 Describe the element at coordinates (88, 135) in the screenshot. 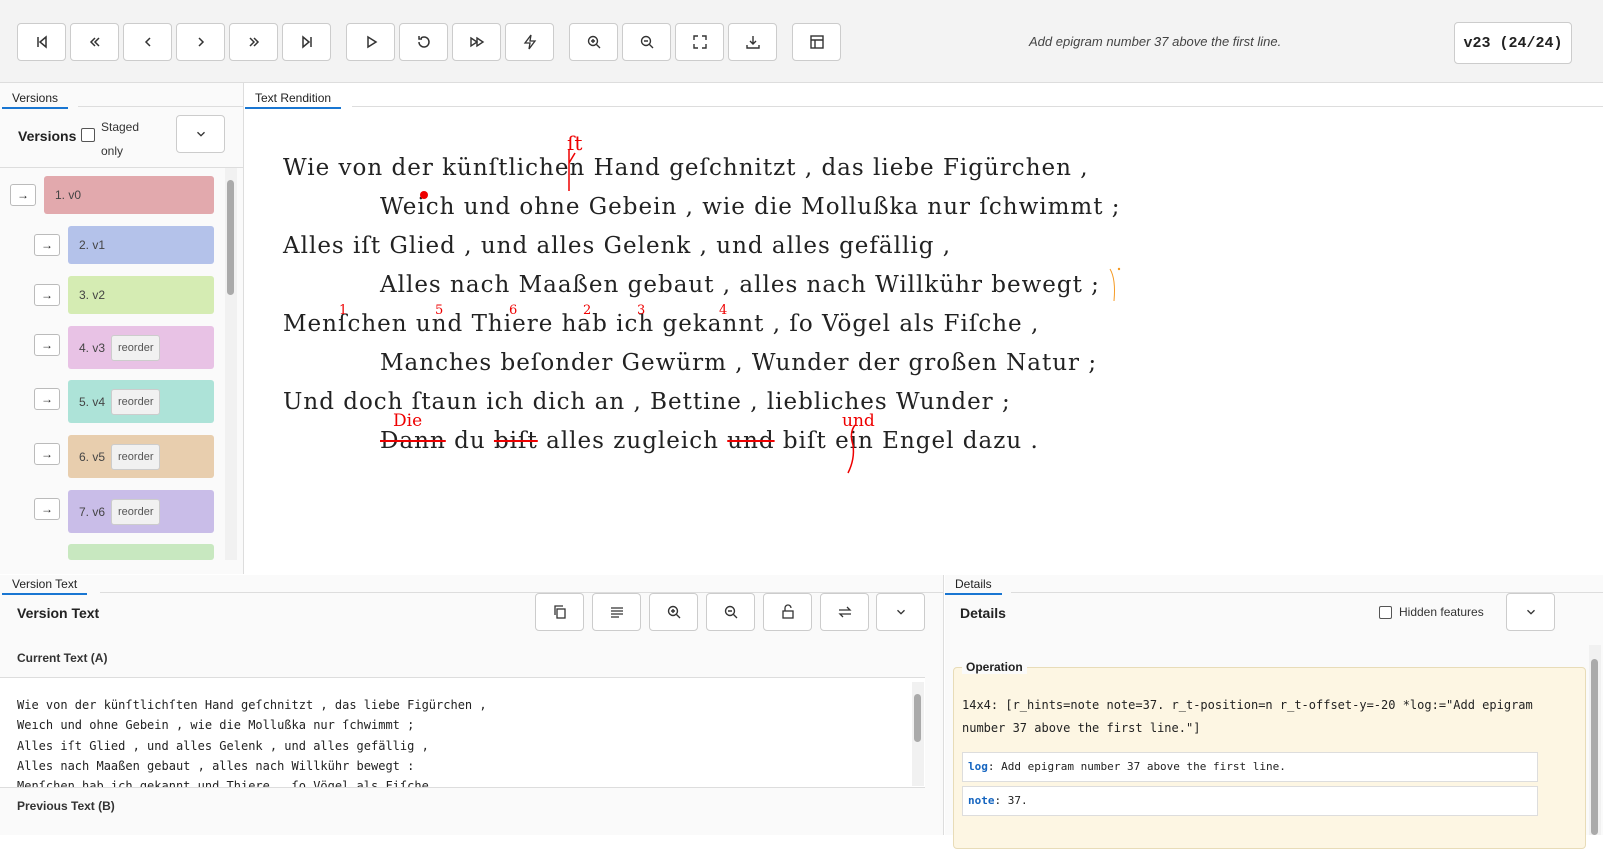

I see `staged-only-checkbox` at that location.